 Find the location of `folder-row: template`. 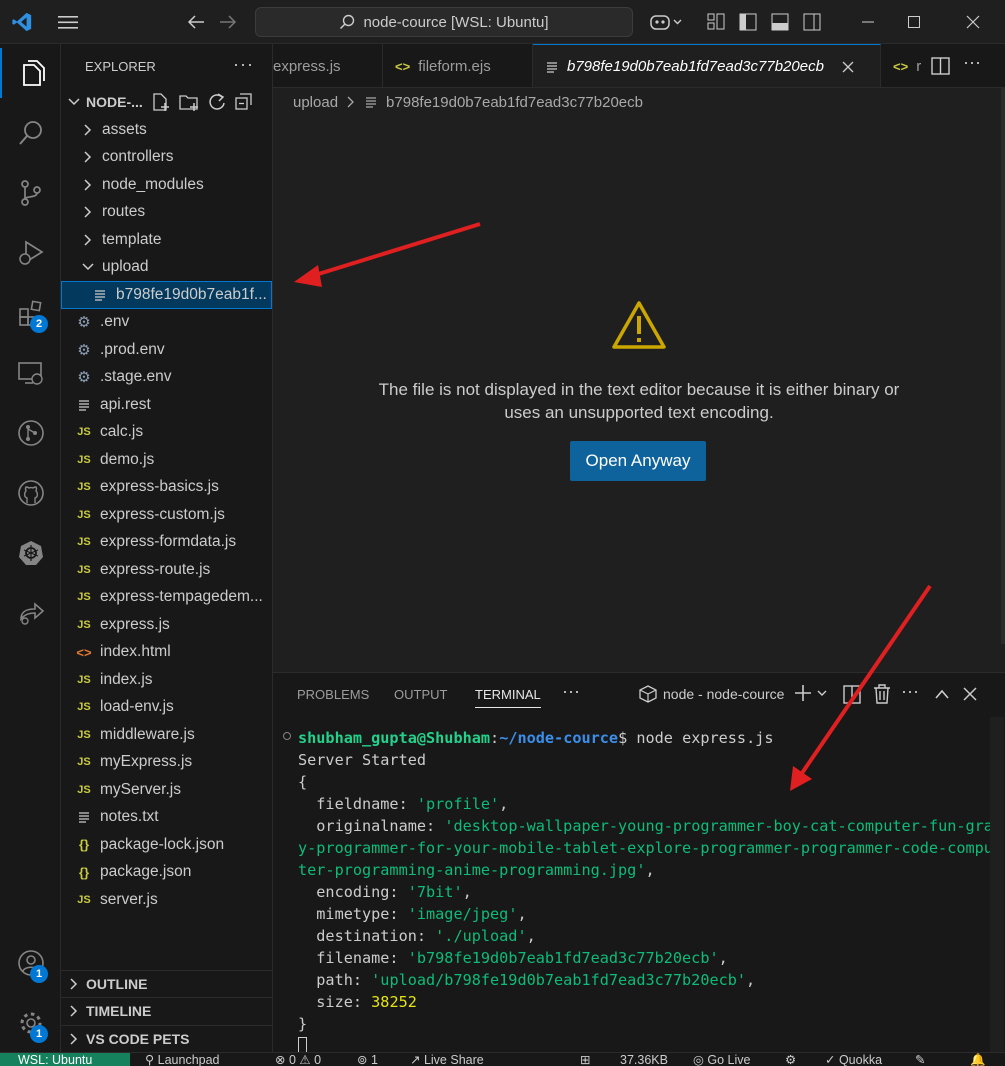

folder-row: template is located at coordinates (166, 240).